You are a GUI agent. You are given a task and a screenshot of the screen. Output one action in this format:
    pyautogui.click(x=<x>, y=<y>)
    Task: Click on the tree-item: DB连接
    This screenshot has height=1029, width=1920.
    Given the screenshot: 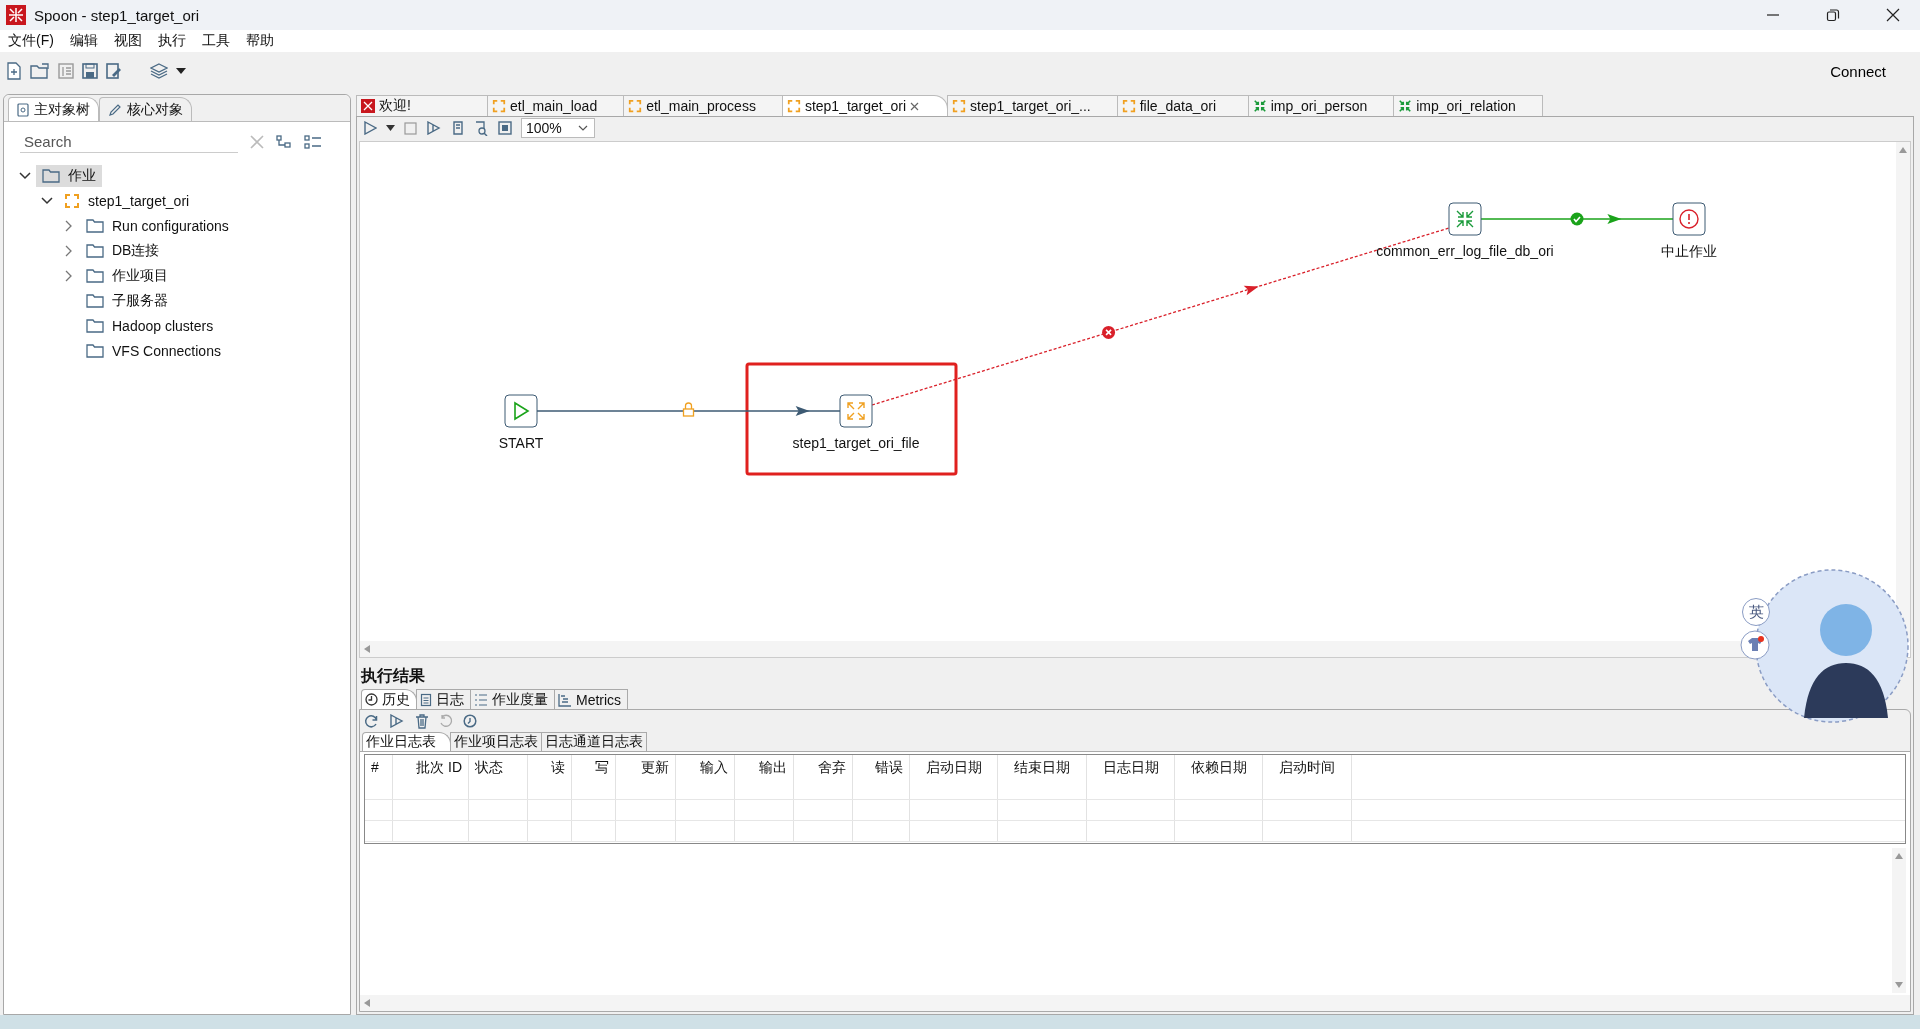 What is the action you would take?
    pyautogui.click(x=123, y=250)
    